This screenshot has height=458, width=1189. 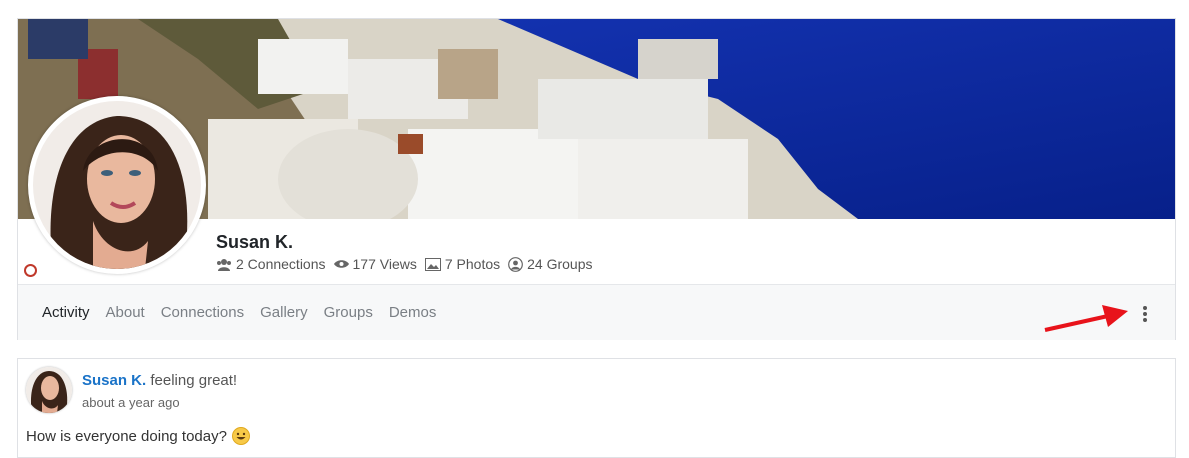 What do you see at coordinates (1145, 314) in the screenshot?
I see `more-options-icon` at bounding box center [1145, 314].